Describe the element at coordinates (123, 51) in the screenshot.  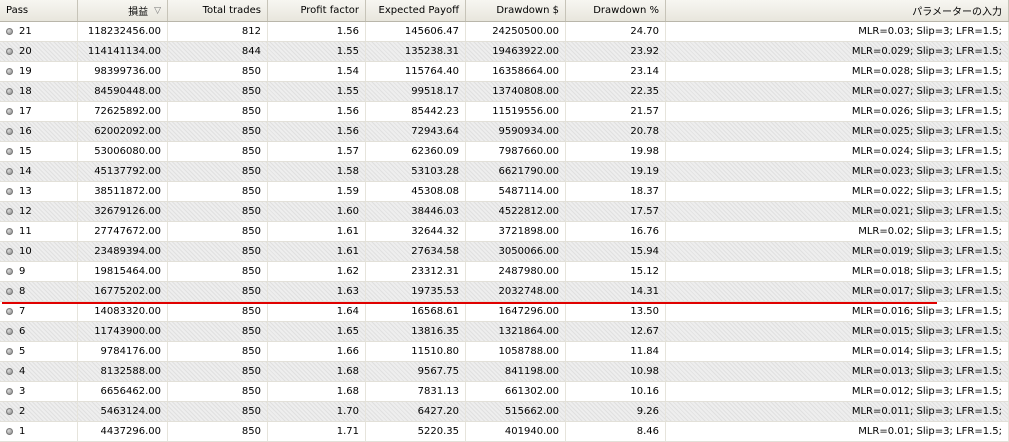
I see `cell-profit: 114141134.00` at that location.